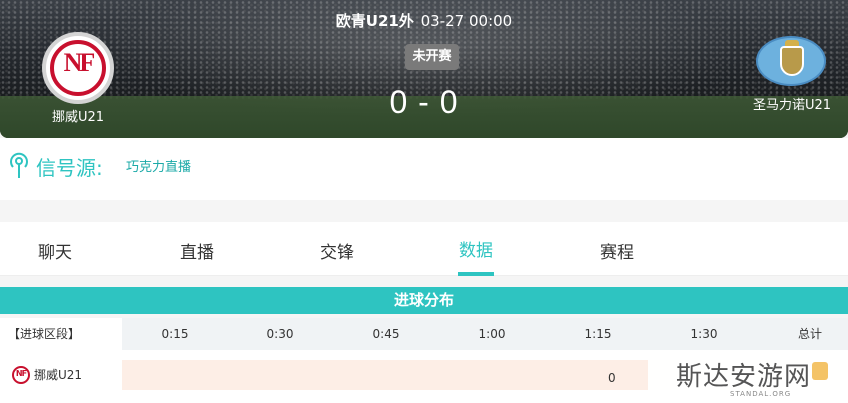 This screenshot has height=403, width=848. I want to click on home-team-name: 挪威U21, so click(78, 115).